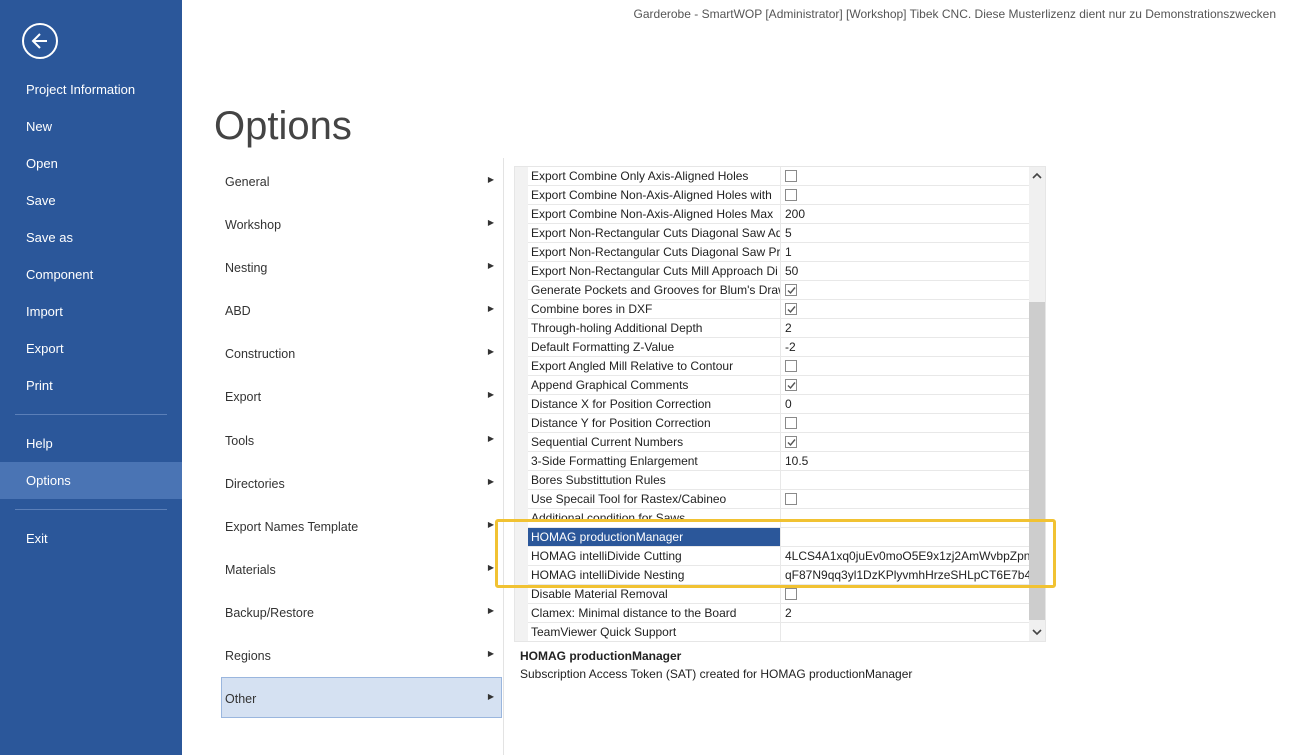 This screenshot has width=1295, height=755. Describe the element at coordinates (361, 352) in the screenshot. I see `category-construction: Construction ▶` at that location.